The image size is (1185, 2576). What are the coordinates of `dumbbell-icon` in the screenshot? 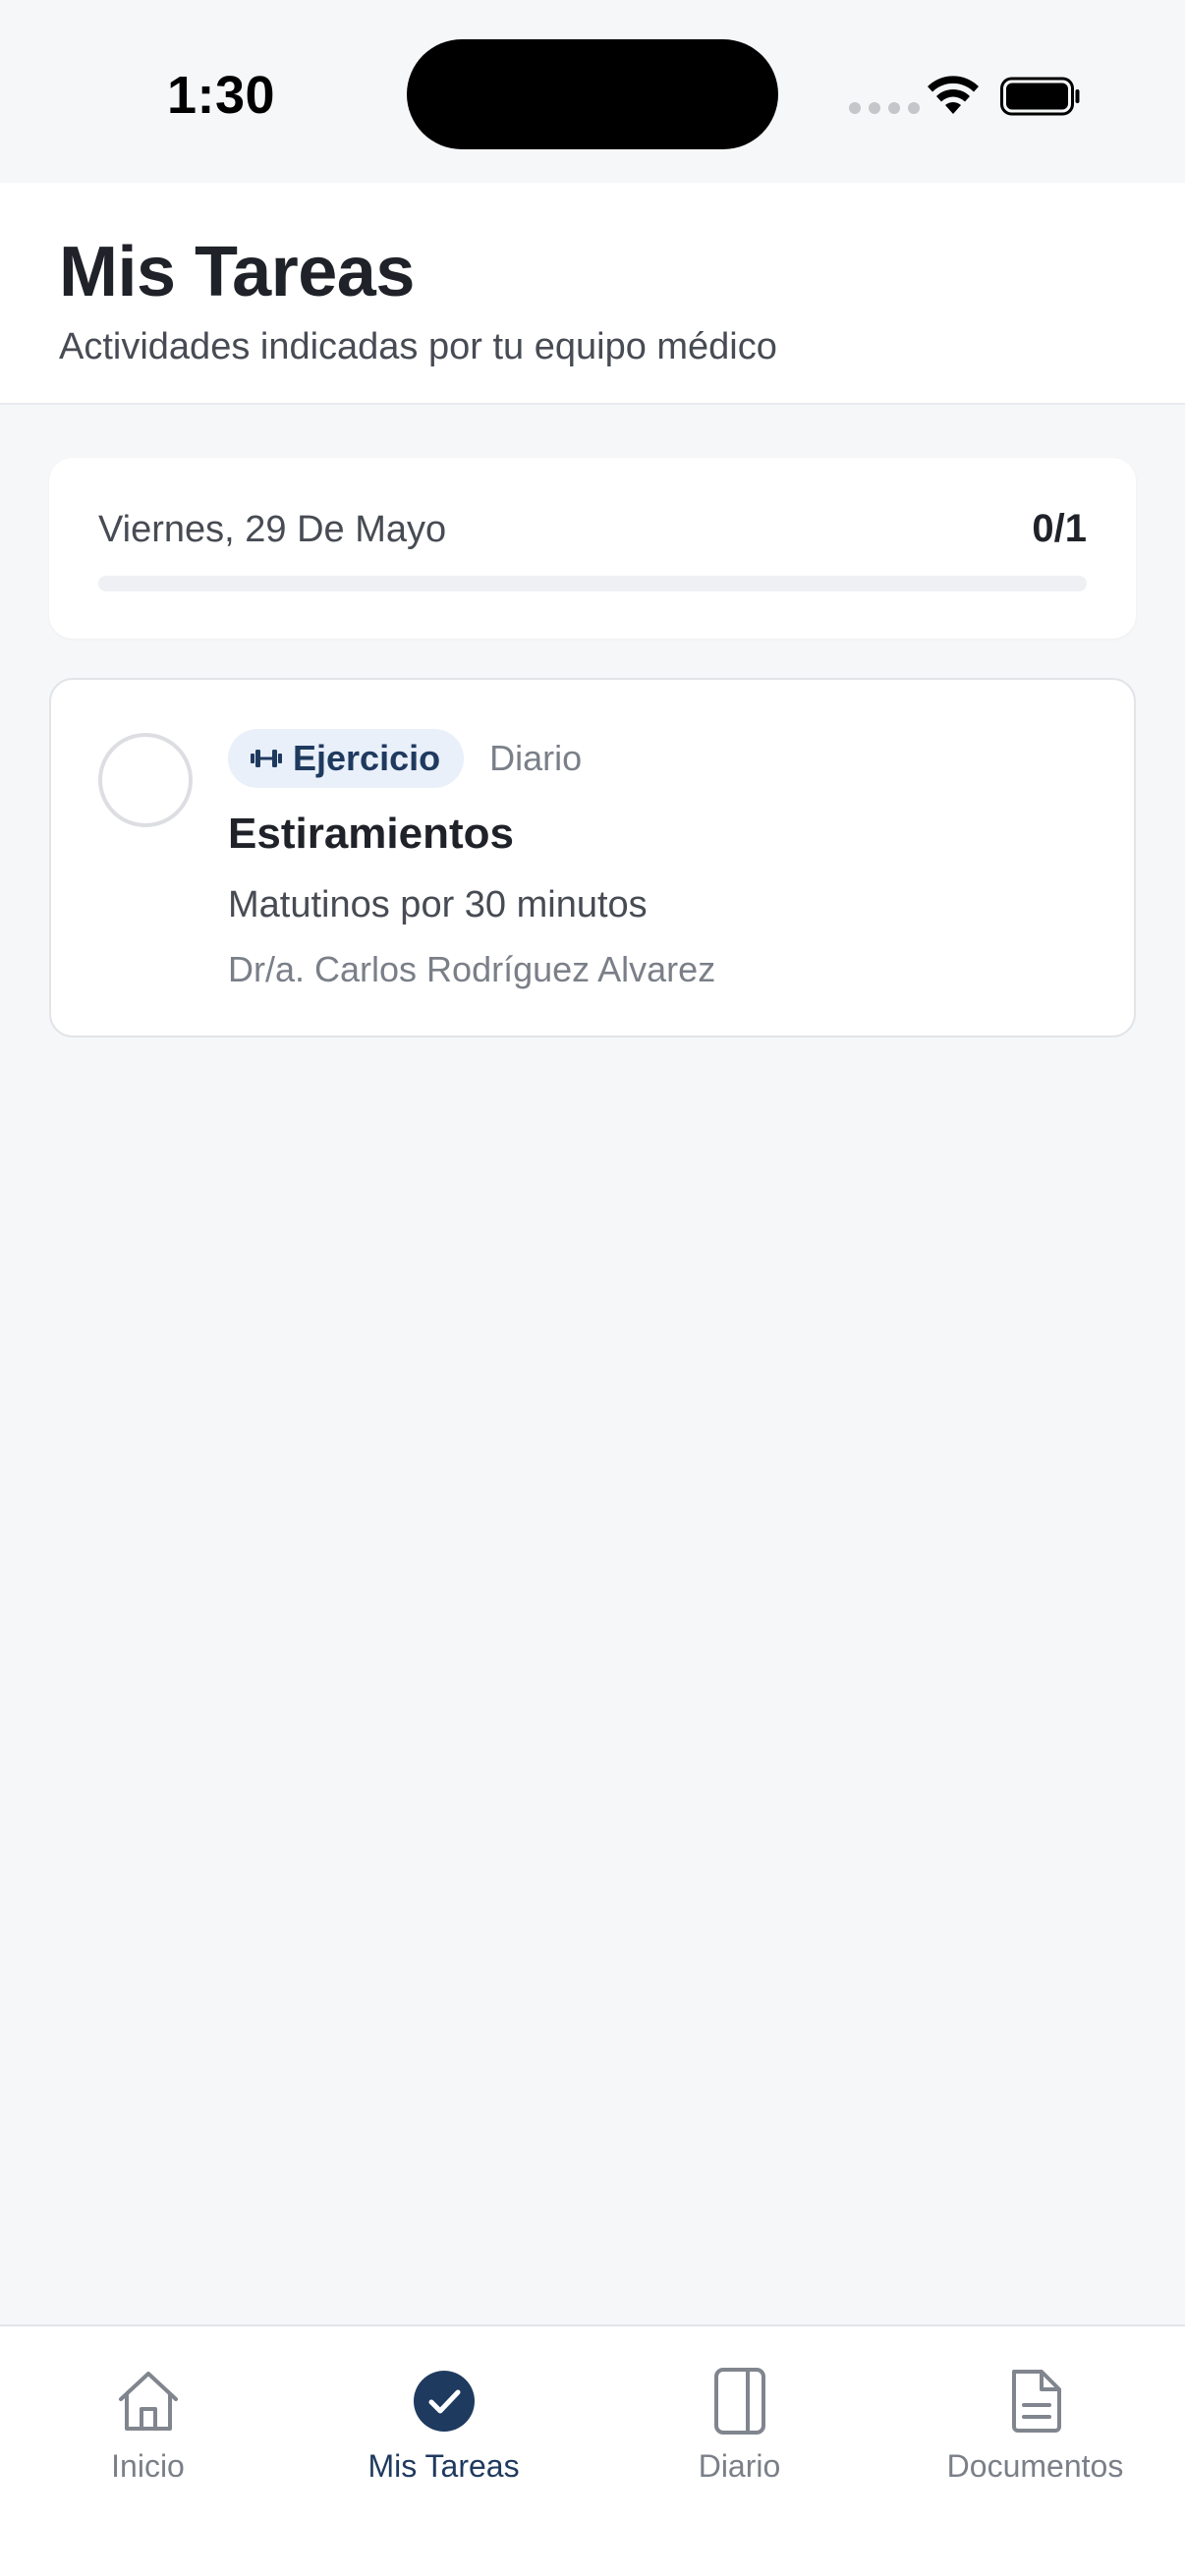 It's located at (266, 758).